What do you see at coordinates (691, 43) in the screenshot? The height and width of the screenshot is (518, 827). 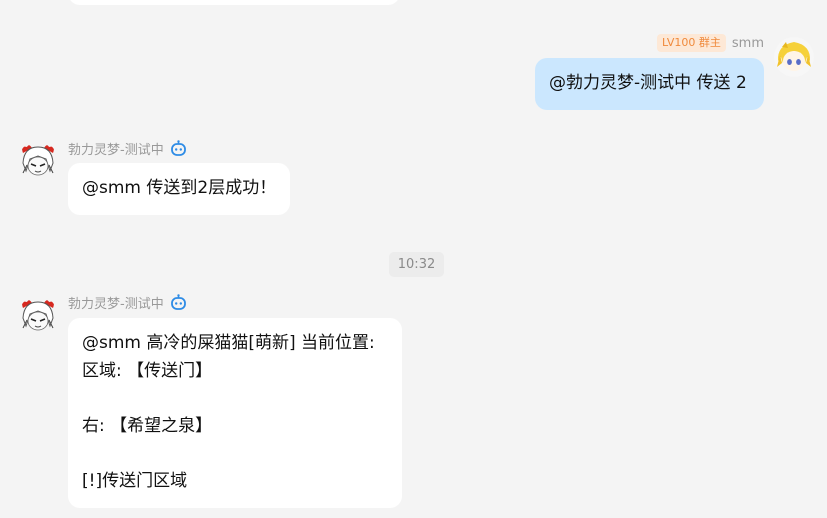 I see `role-badge: LV100 群主` at bounding box center [691, 43].